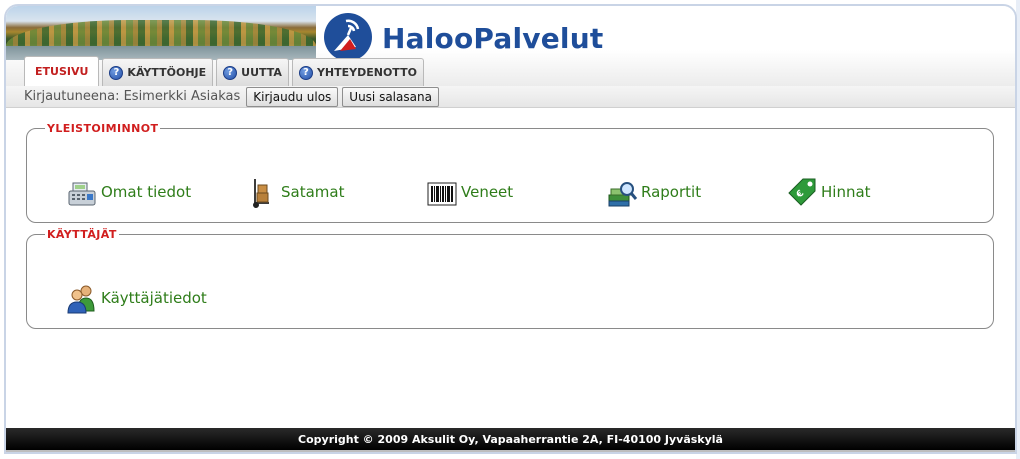 This screenshot has height=459, width=1020. Describe the element at coordinates (493, 38) in the screenshot. I see `logo-text: HalooPalvelut` at that location.